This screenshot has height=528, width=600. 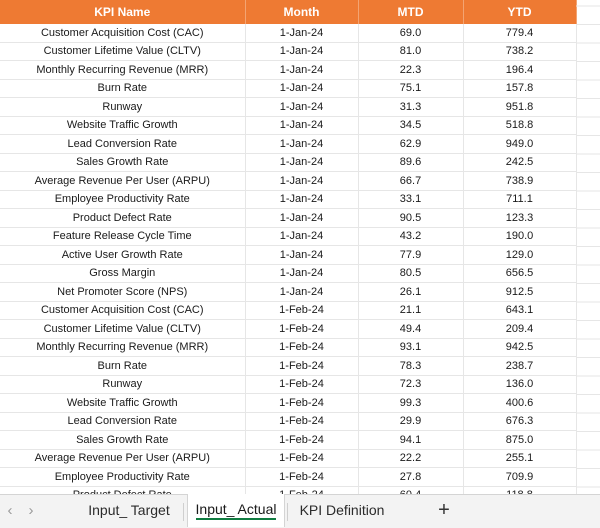 What do you see at coordinates (123, 347) in the screenshot?
I see `cell-kpi-name: Monthly Recurring Revenue (MRR)` at bounding box center [123, 347].